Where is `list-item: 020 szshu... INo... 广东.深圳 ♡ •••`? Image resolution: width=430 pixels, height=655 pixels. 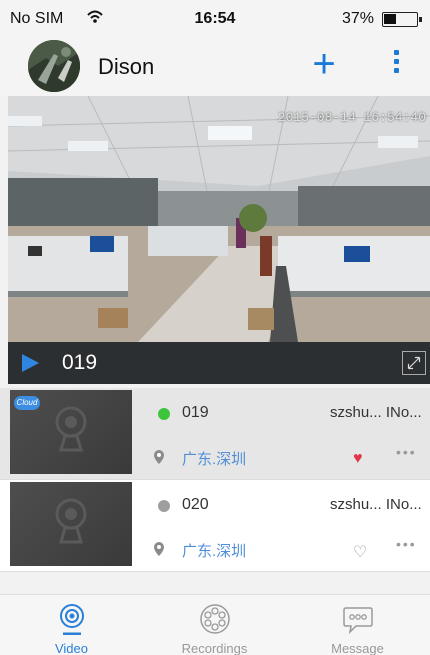
list-item: 020 szshu... INo... 广东.深圳 ♡ ••• is located at coordinates (215, 526).